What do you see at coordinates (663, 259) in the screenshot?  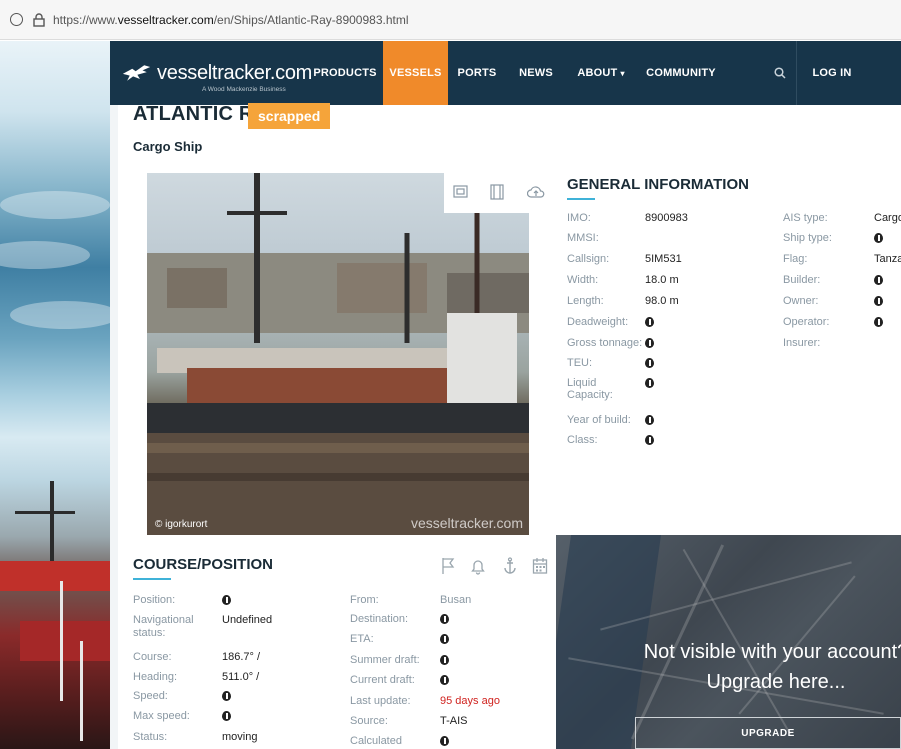 I see `callsign-value: 5IM531` at bounding box center [663, 259].